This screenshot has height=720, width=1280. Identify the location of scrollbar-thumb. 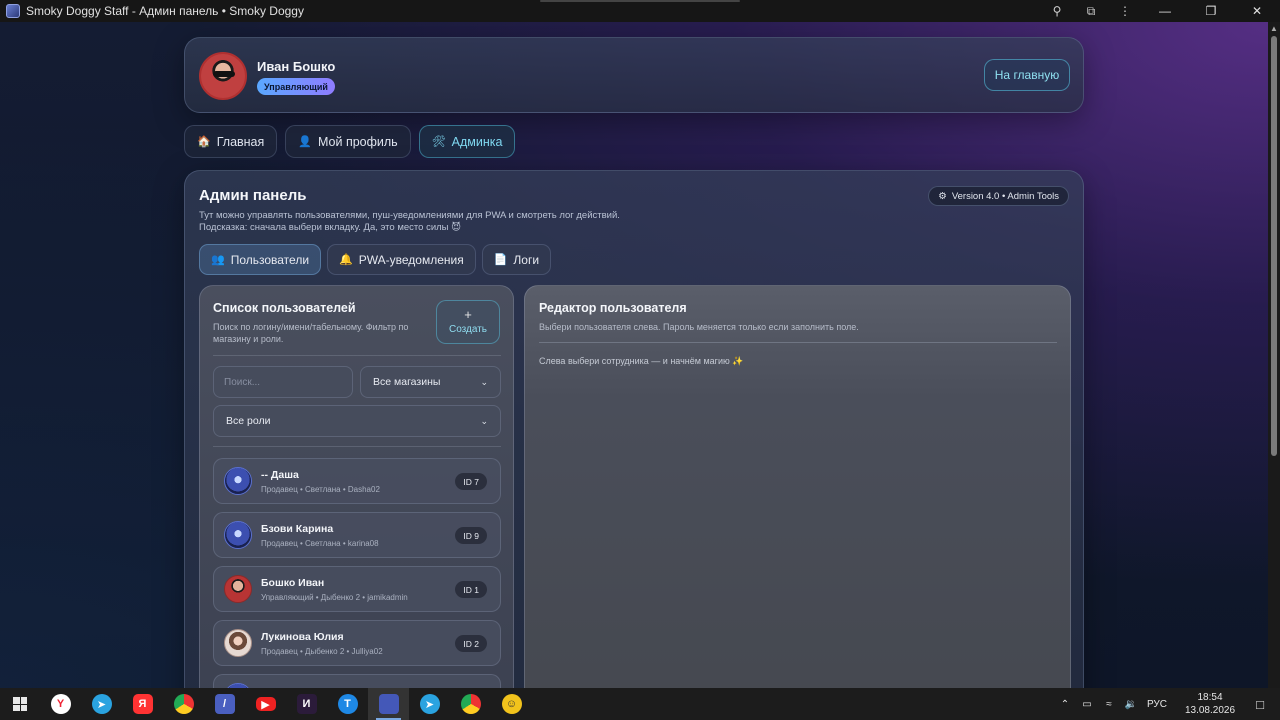
(1274, 246).